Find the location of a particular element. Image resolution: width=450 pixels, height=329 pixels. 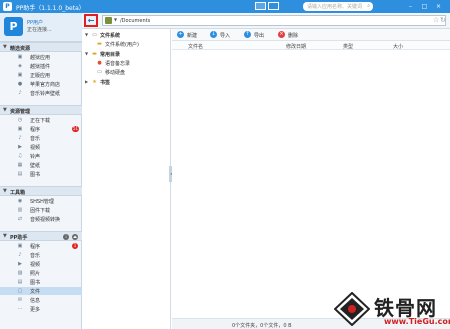

avatar: P is located at coordinates (13, 26).